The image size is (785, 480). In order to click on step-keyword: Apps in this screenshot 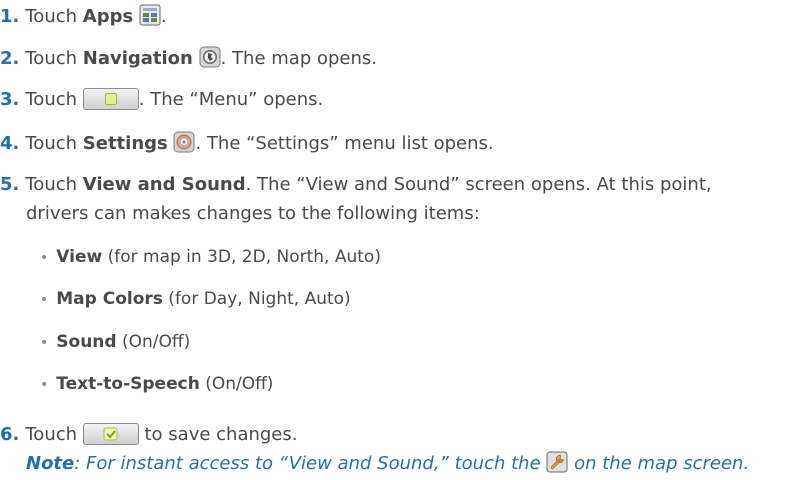, I will do `click(108, 16)`.